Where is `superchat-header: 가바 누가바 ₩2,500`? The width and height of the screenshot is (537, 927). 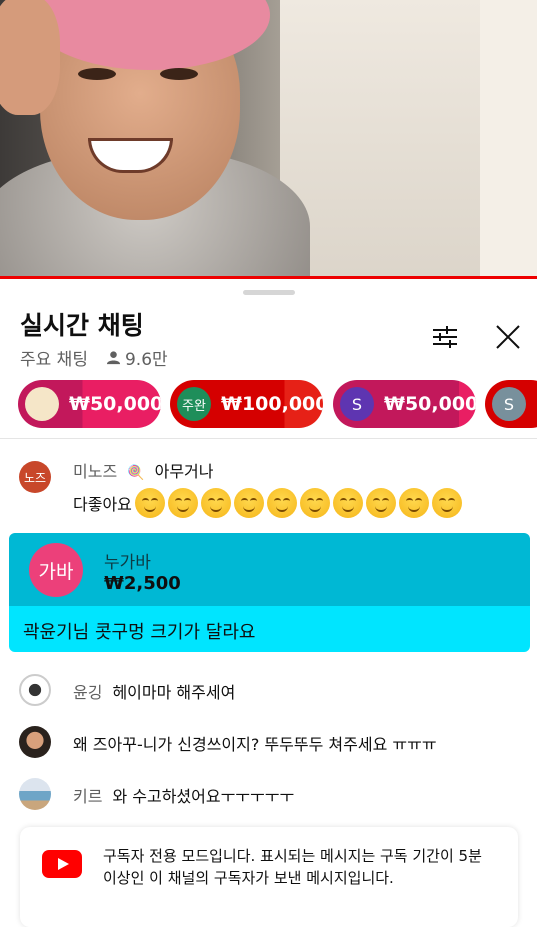
superchat-header: 가바 누가바 ₩2,500 is located at coordinates (269, 569).